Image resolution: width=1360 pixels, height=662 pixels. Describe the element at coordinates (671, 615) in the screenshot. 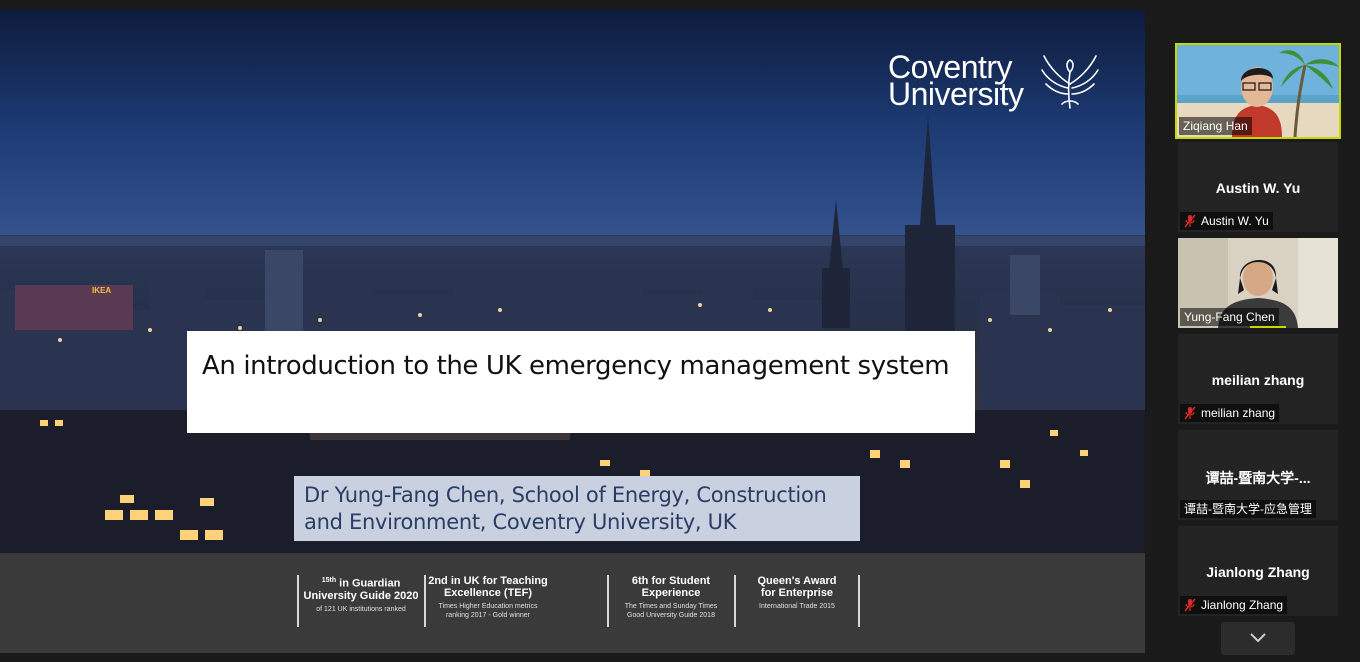

I see `award-sub-line2: Good University Guide 2018` at that location.